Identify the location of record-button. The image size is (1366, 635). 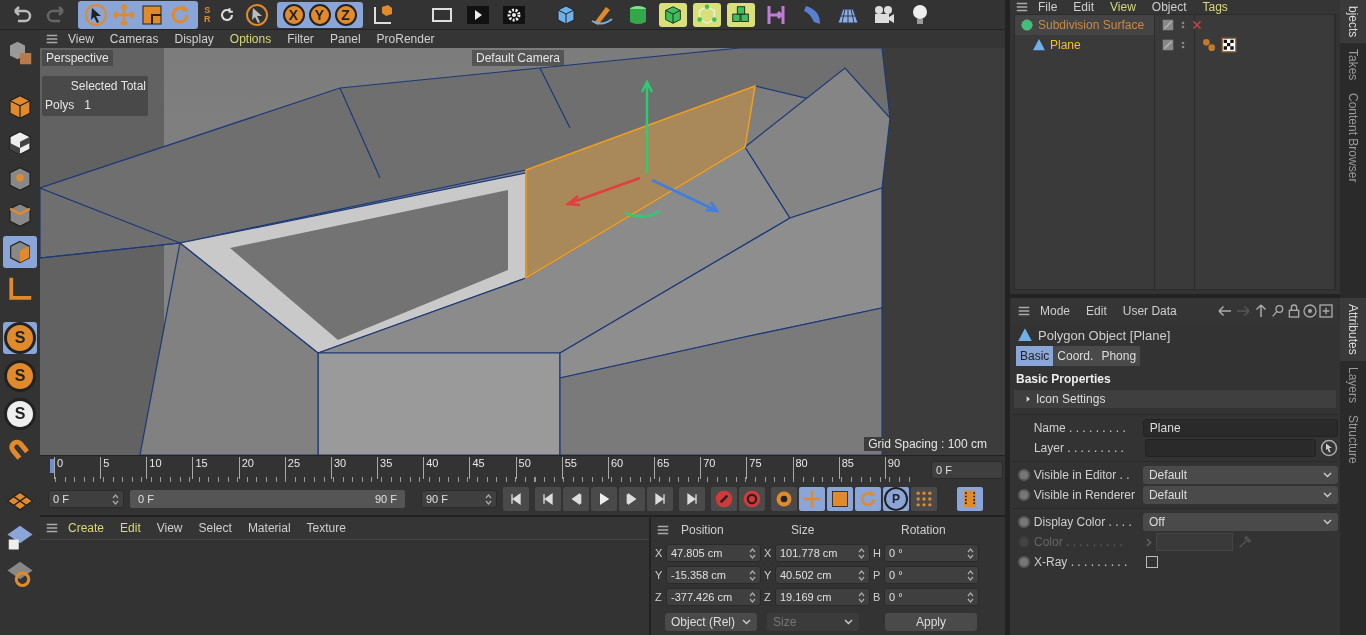
(724, 499).